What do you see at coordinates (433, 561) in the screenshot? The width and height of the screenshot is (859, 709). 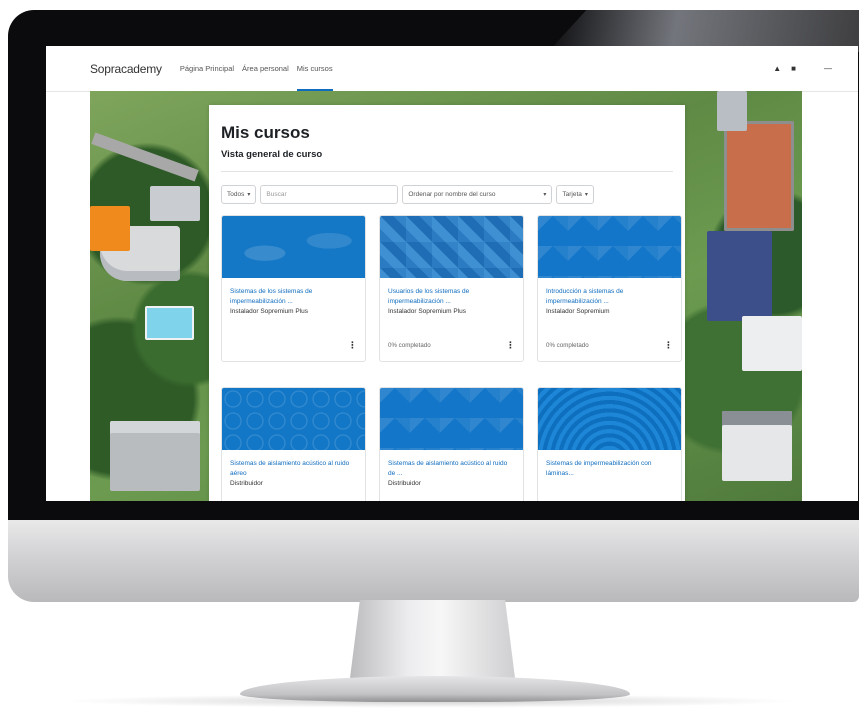 I see `monitor-chin` at bounding box center [433, 561].